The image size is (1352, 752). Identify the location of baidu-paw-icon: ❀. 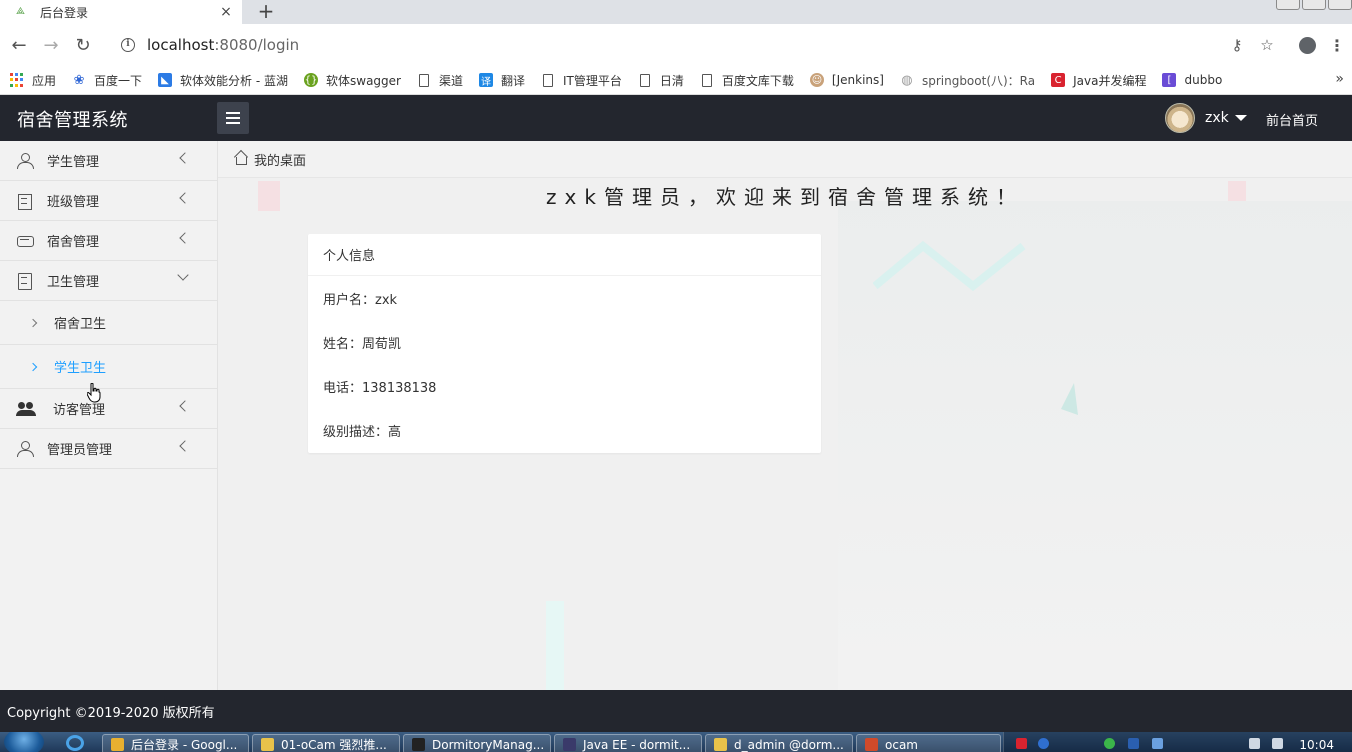
(79, 80).